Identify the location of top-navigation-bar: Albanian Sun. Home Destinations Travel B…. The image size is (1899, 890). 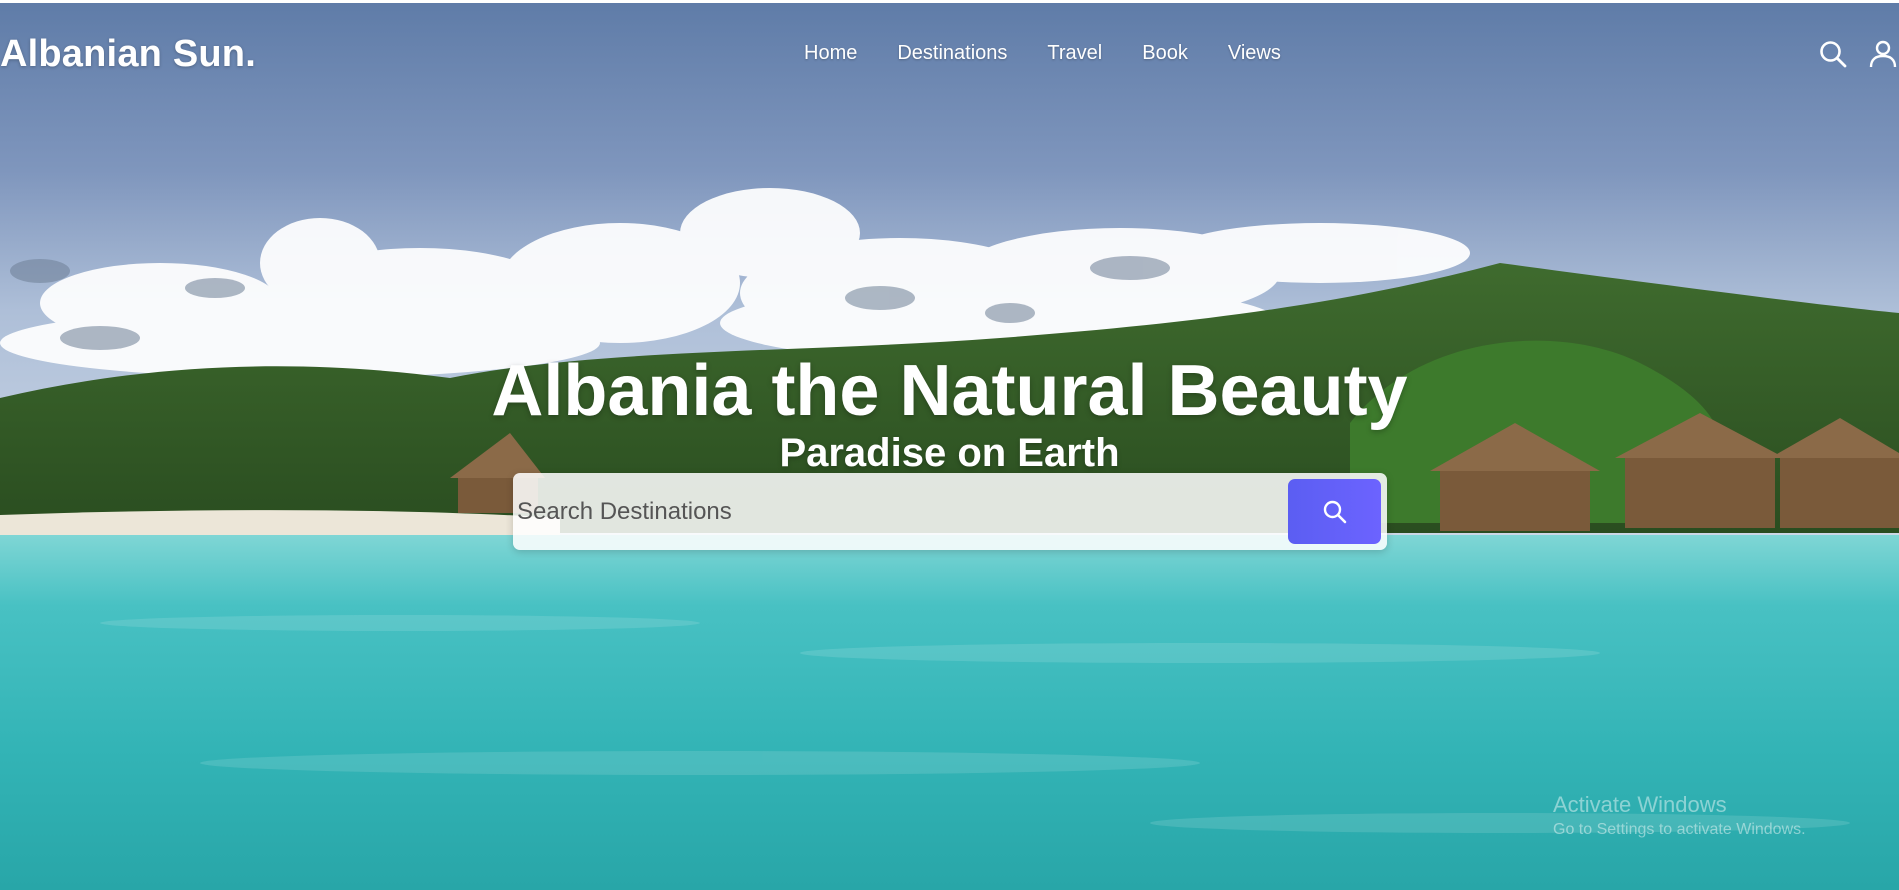
(949, 53).